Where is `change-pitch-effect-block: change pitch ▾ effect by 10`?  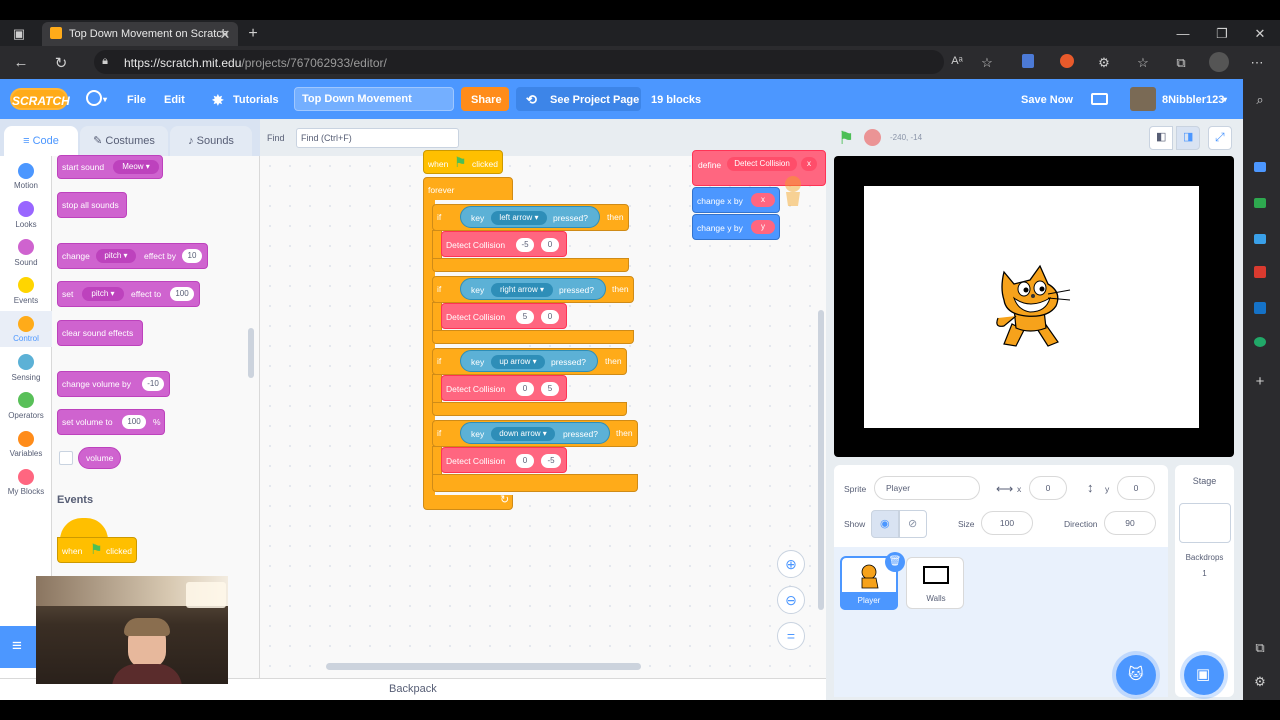 change-pitch-effect-block: change pitch ▾ effect by 10 is located at coordinates (132, 256).